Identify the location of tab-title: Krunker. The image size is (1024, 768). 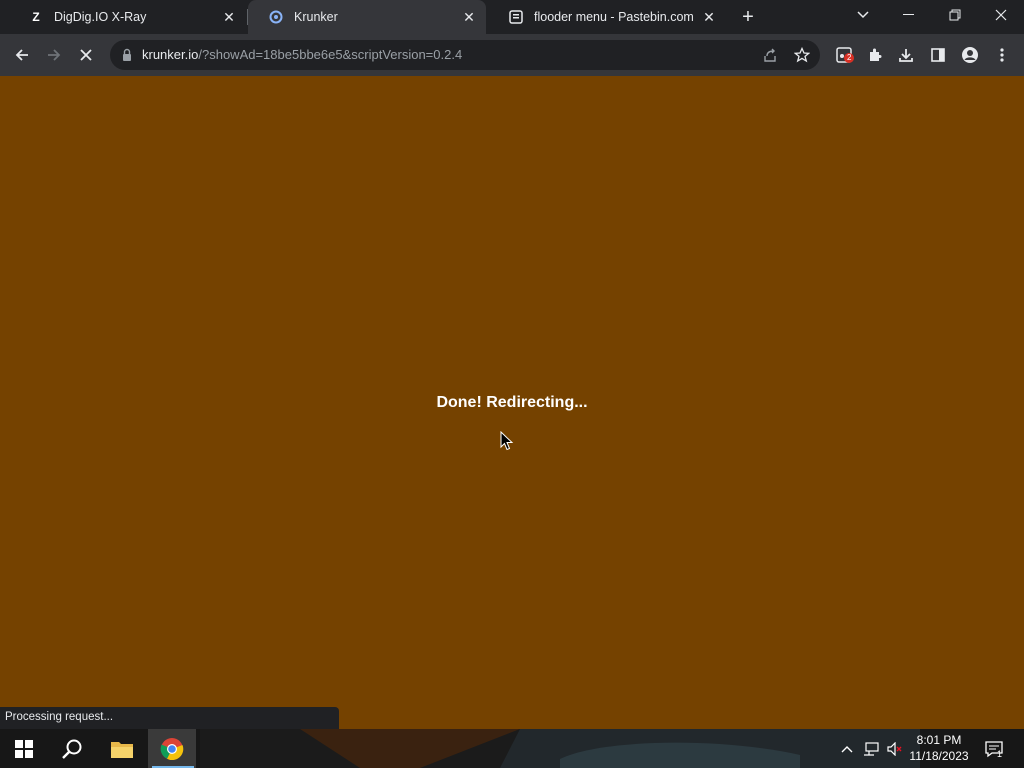
(316, 17).